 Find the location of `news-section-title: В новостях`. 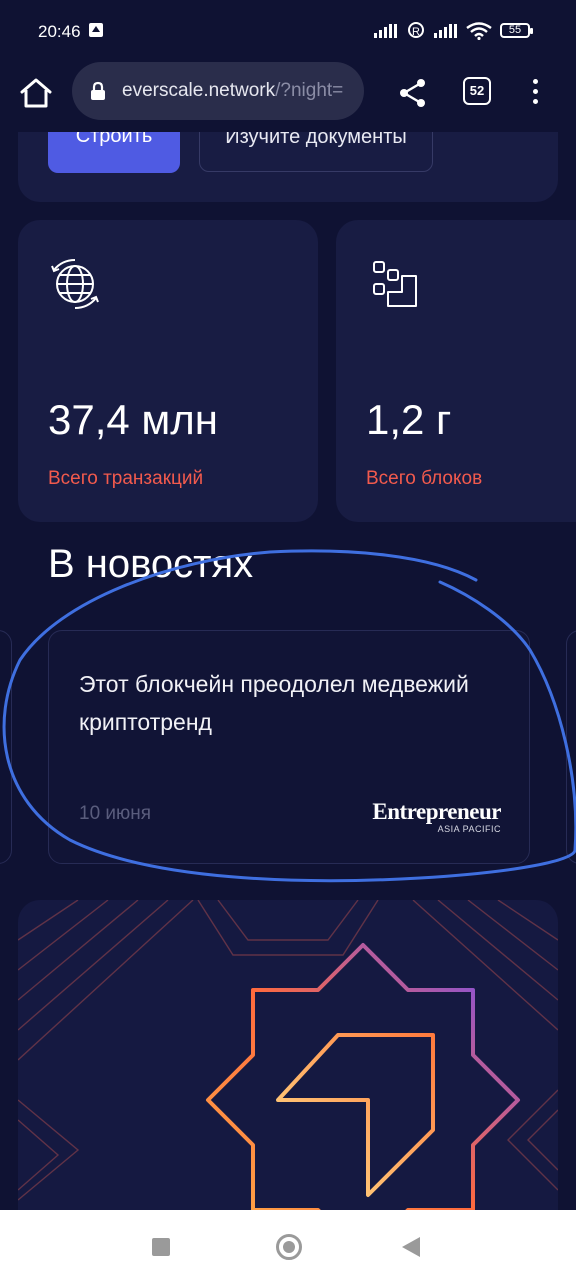

news-section-title: В новостях is located at coordinates (151, 564).